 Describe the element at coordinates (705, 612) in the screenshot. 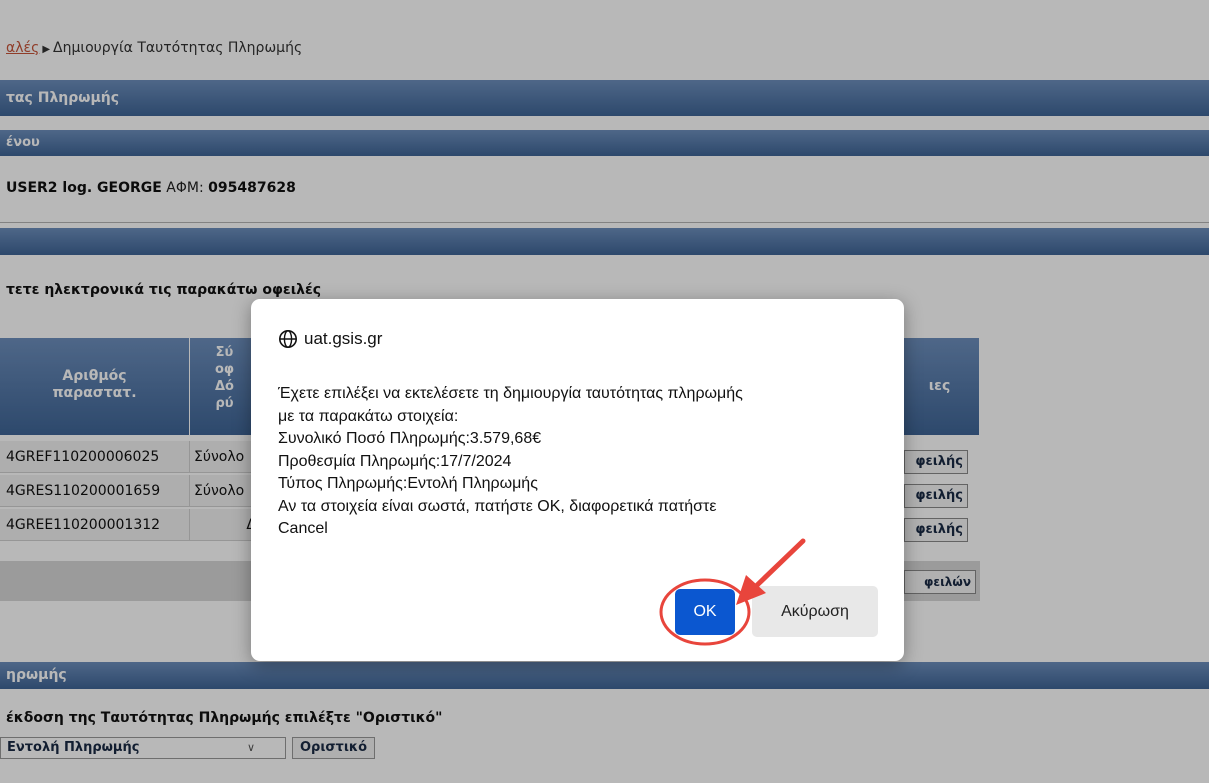

I see `ok-button: OK` at that location.